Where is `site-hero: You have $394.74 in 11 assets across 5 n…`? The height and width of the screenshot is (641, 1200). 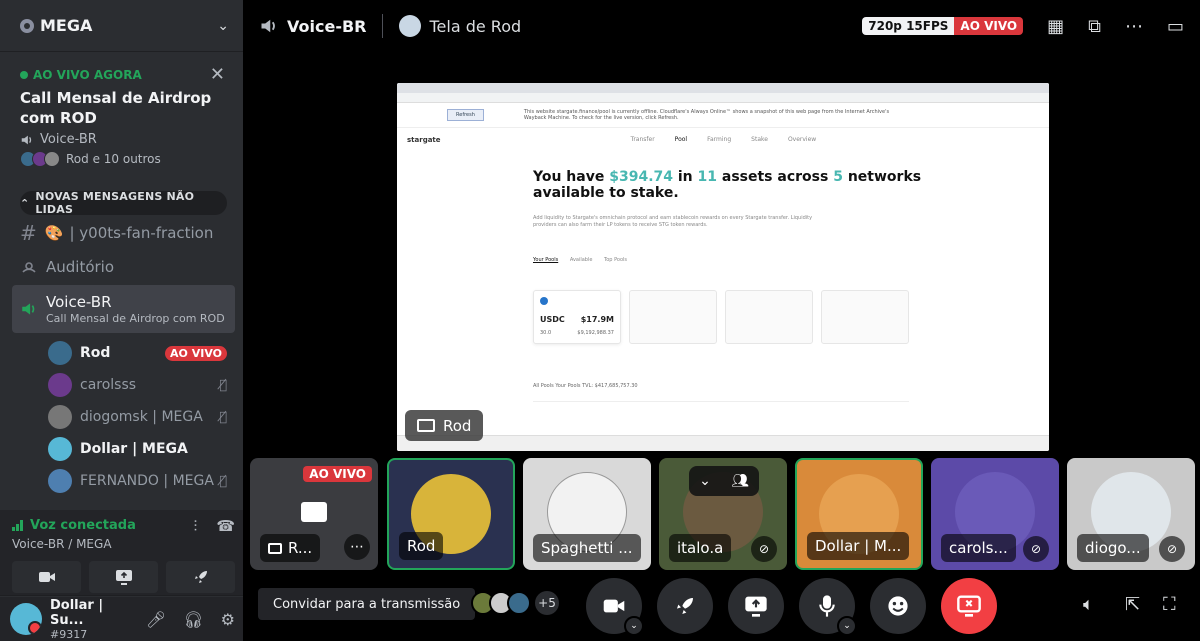
site-hero: You have $394.74 in 11 assets across 5 n… is located at coordinates (723, 190).